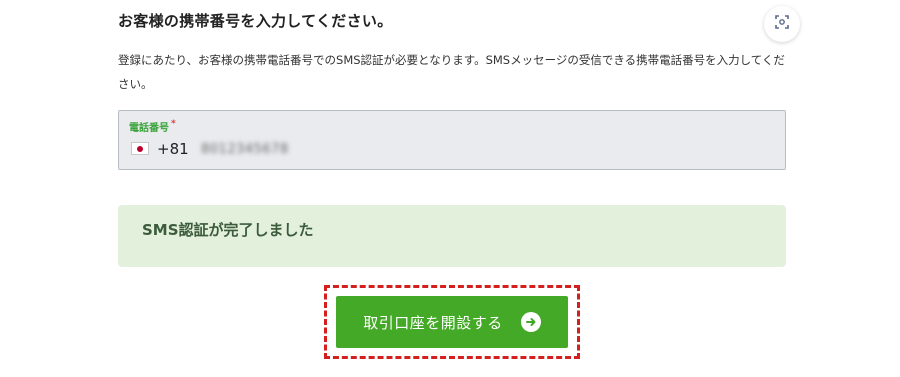 The height and width of the screenshot is (377, 900). What do you see at coordinates (173, 124) in the screenshot?
I see `required-mark: *` at bounding box center [173, 124].